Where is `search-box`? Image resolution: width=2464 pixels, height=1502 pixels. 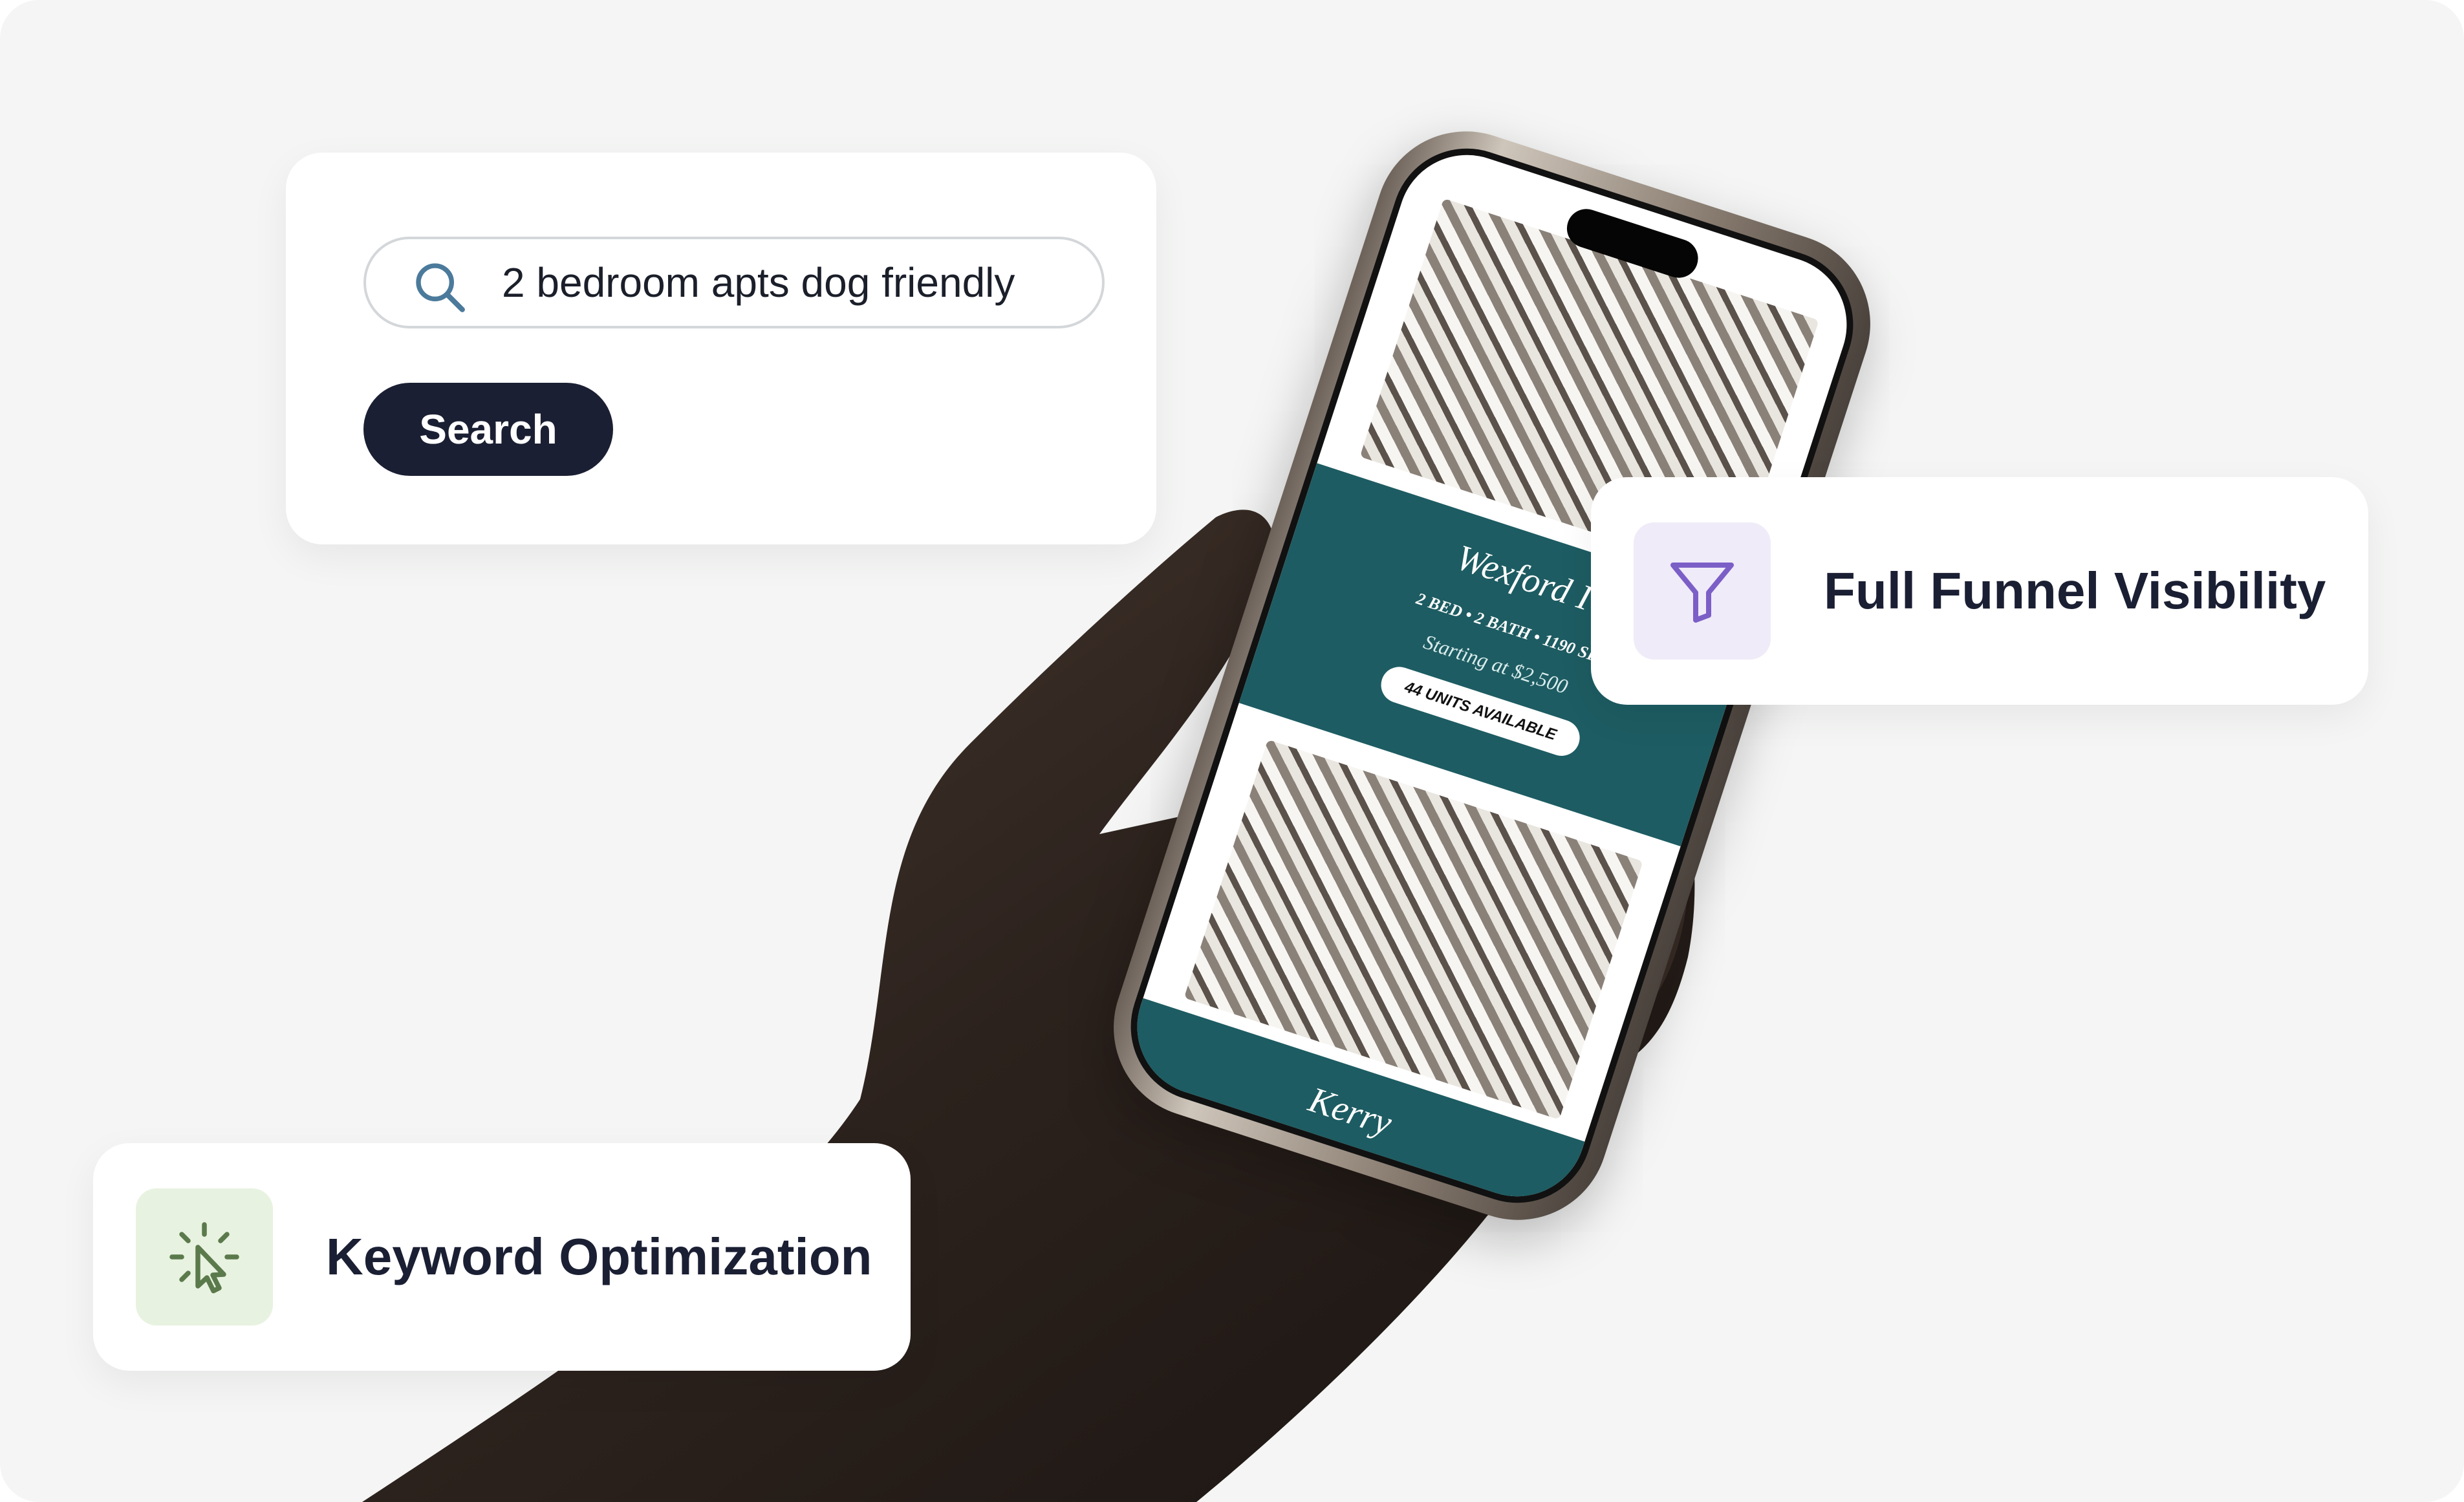 search-box is located at coordinates (734, 282).